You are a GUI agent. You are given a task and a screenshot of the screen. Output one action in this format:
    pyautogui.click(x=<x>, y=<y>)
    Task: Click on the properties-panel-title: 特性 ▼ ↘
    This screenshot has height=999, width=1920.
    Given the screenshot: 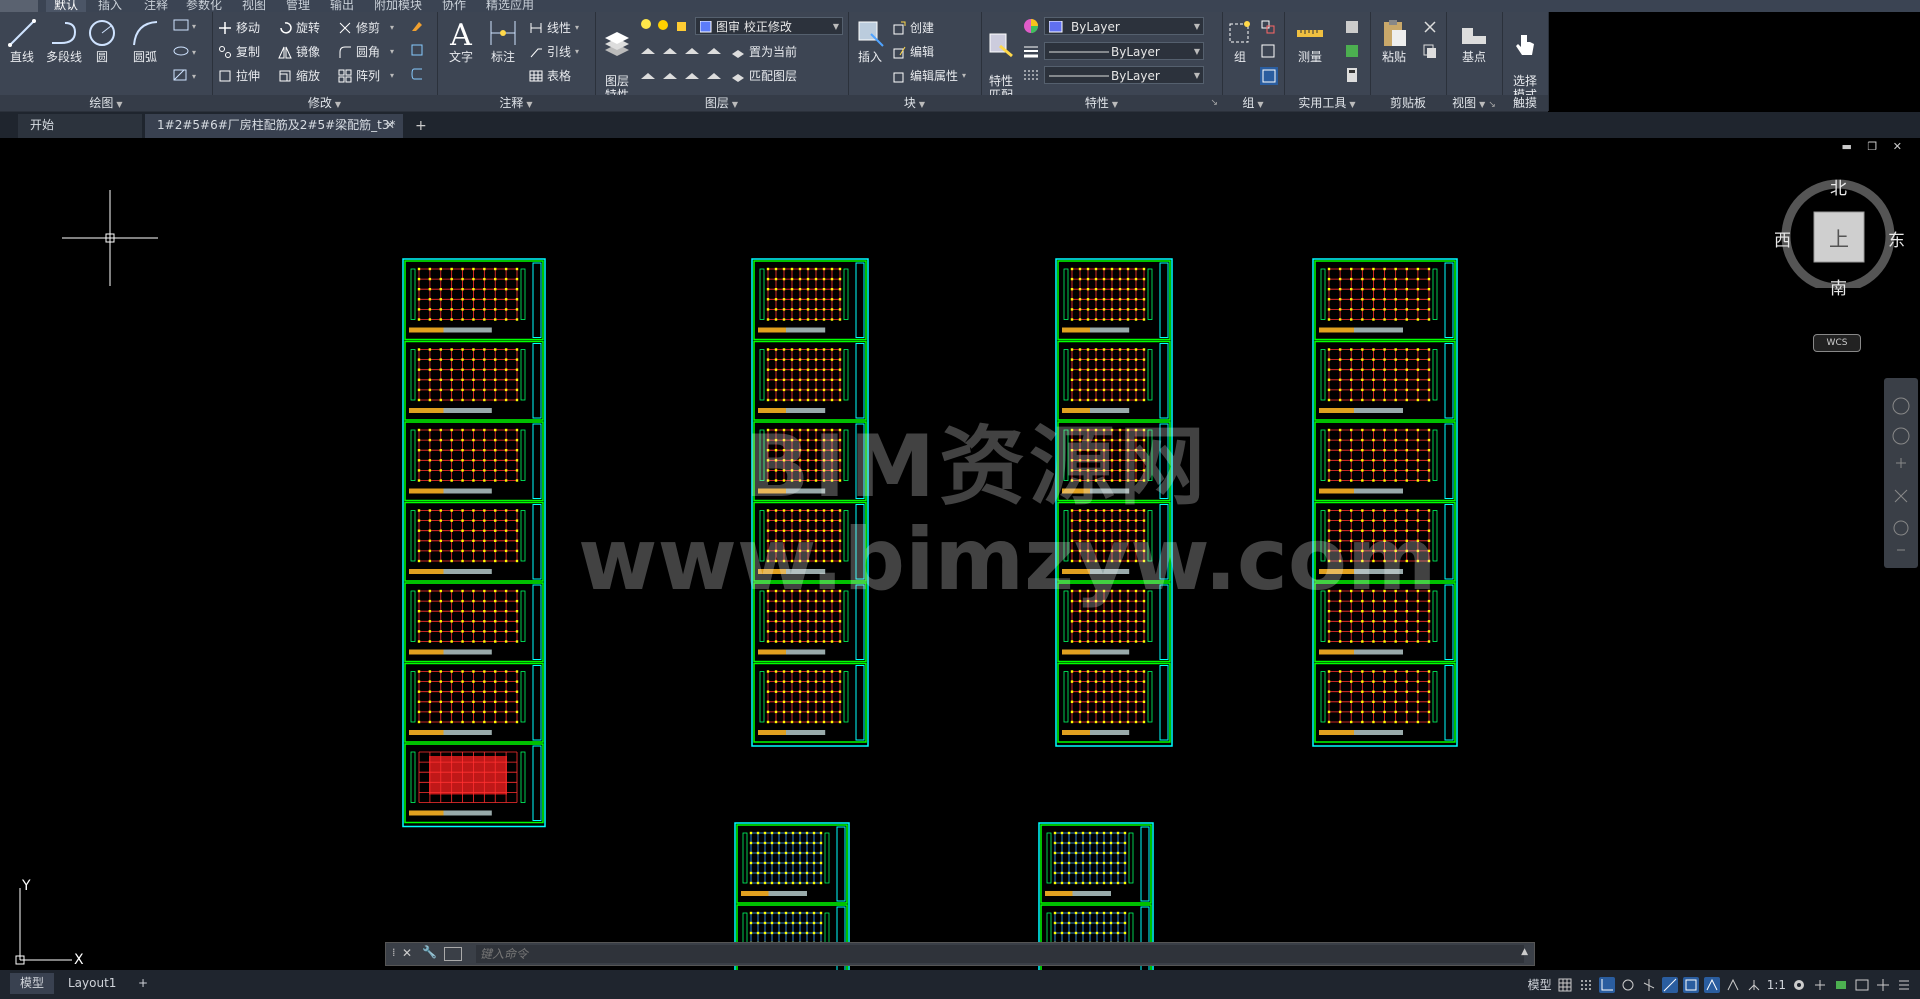 What is the action you would take?
    pyautogui.click(x=1101, y=103)
    